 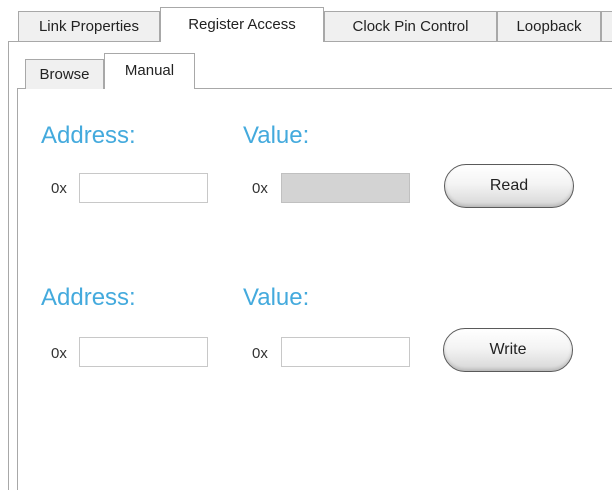 What do you see at coordinates (143, 188) in the screenshot?
I see `read-address-input` at bounding box center [143, 188].